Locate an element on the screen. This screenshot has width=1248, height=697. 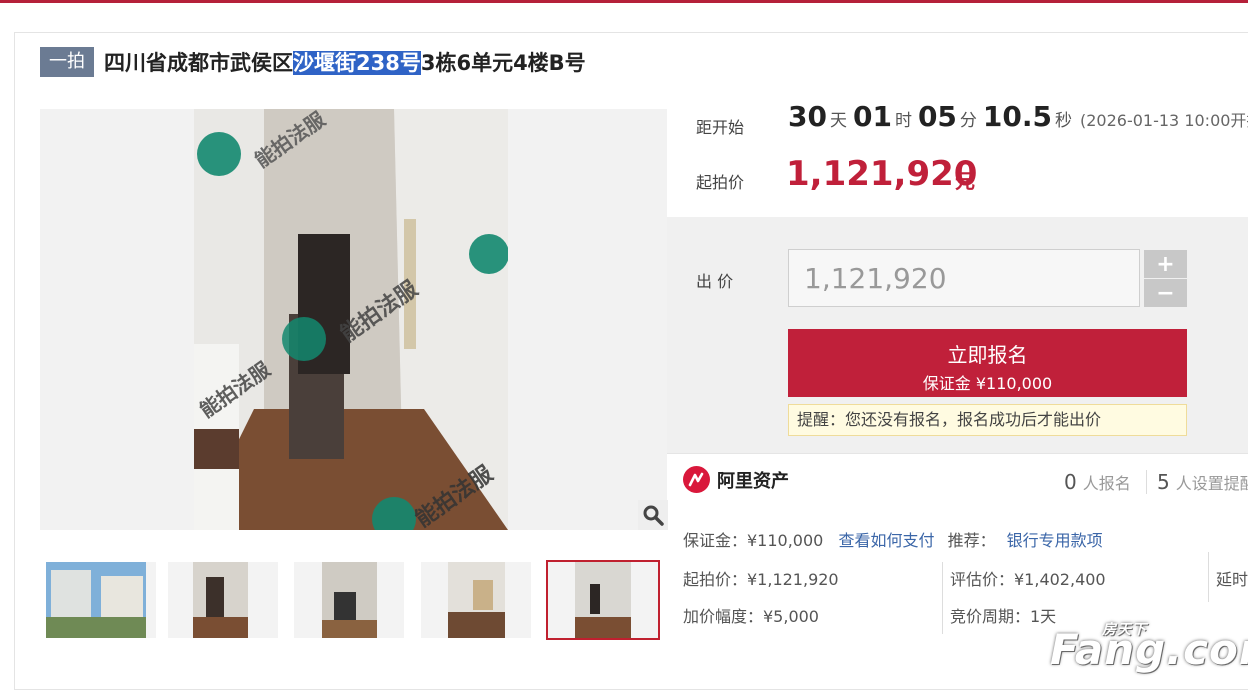
title-highlight: 沙堰街238号 is located at coordinates (357, 63).